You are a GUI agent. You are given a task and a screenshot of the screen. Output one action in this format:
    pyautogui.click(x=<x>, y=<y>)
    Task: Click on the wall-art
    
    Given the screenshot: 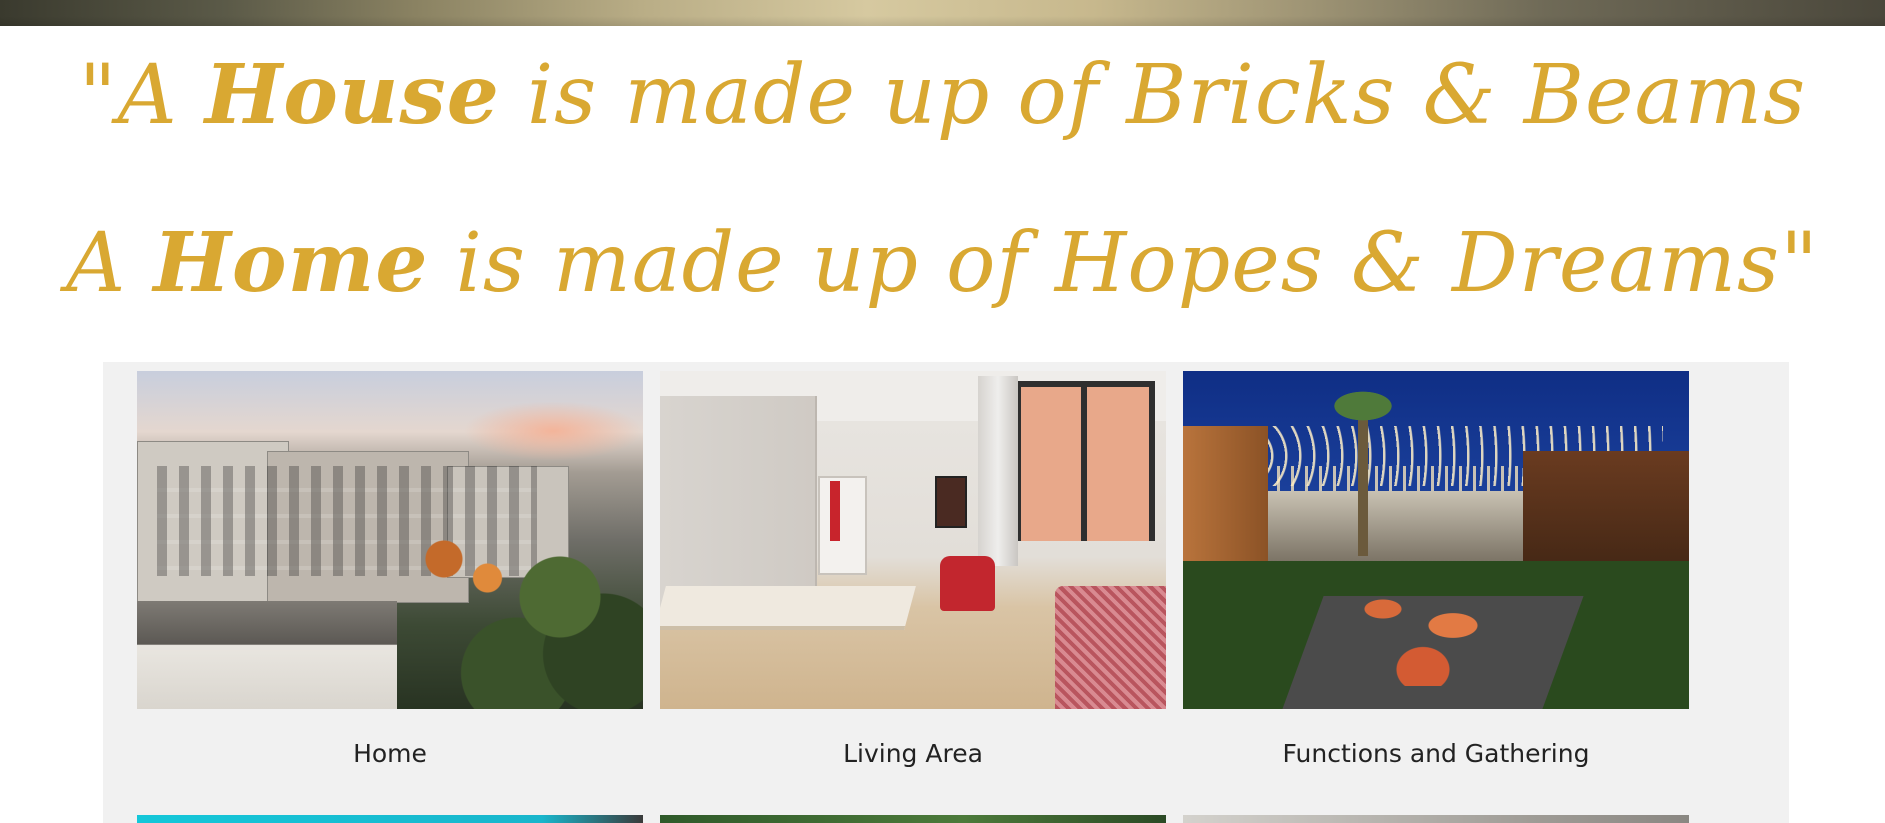 What is the action you would take?
    pyautogui.click(x=951, y=502)
    